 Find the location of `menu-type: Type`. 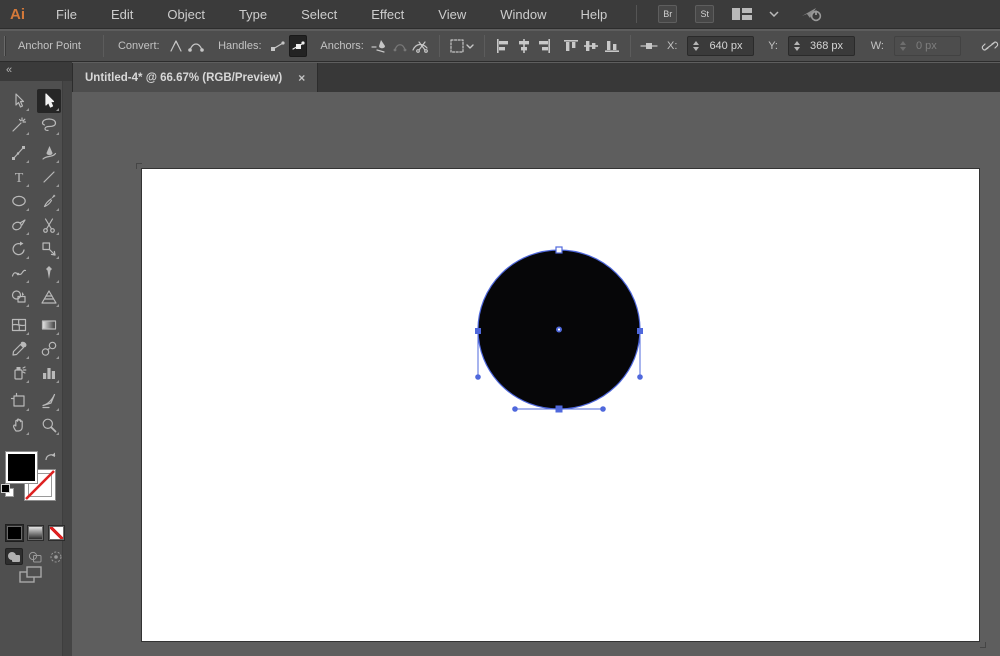

menu-type: Type is located at coordinates (253, 14).